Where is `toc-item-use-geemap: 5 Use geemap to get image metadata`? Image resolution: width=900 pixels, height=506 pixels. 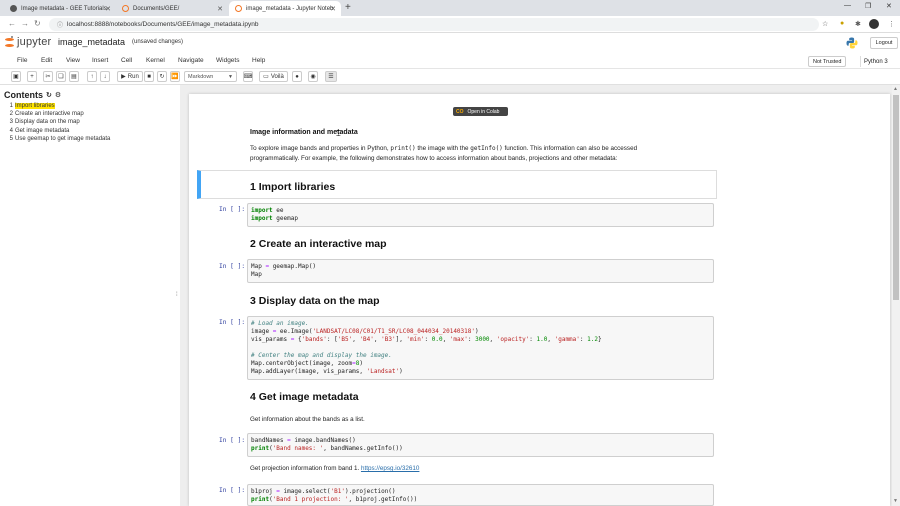 toc-item-use-geemap: 5 Use geemap to get image metadata is located at coordinates (89, 139).